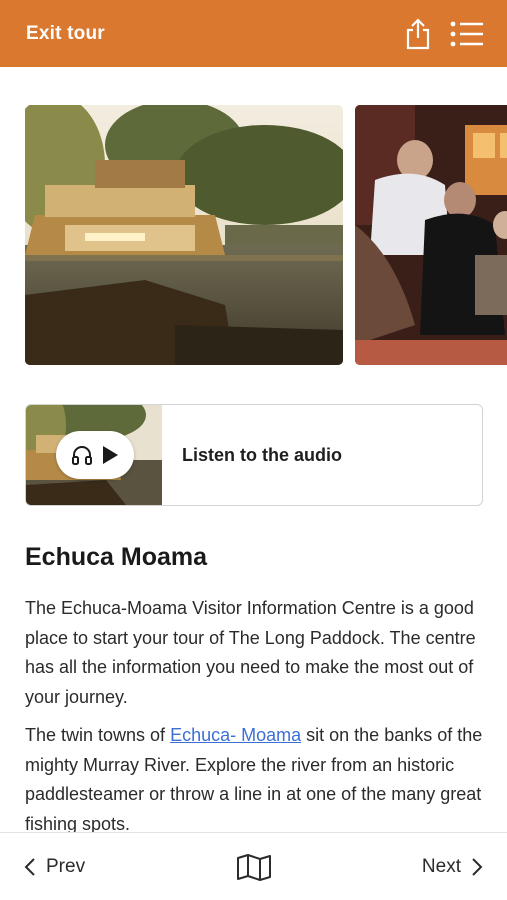 The image size is (507, 900). I want to click on map-icon, so click(254, 867).